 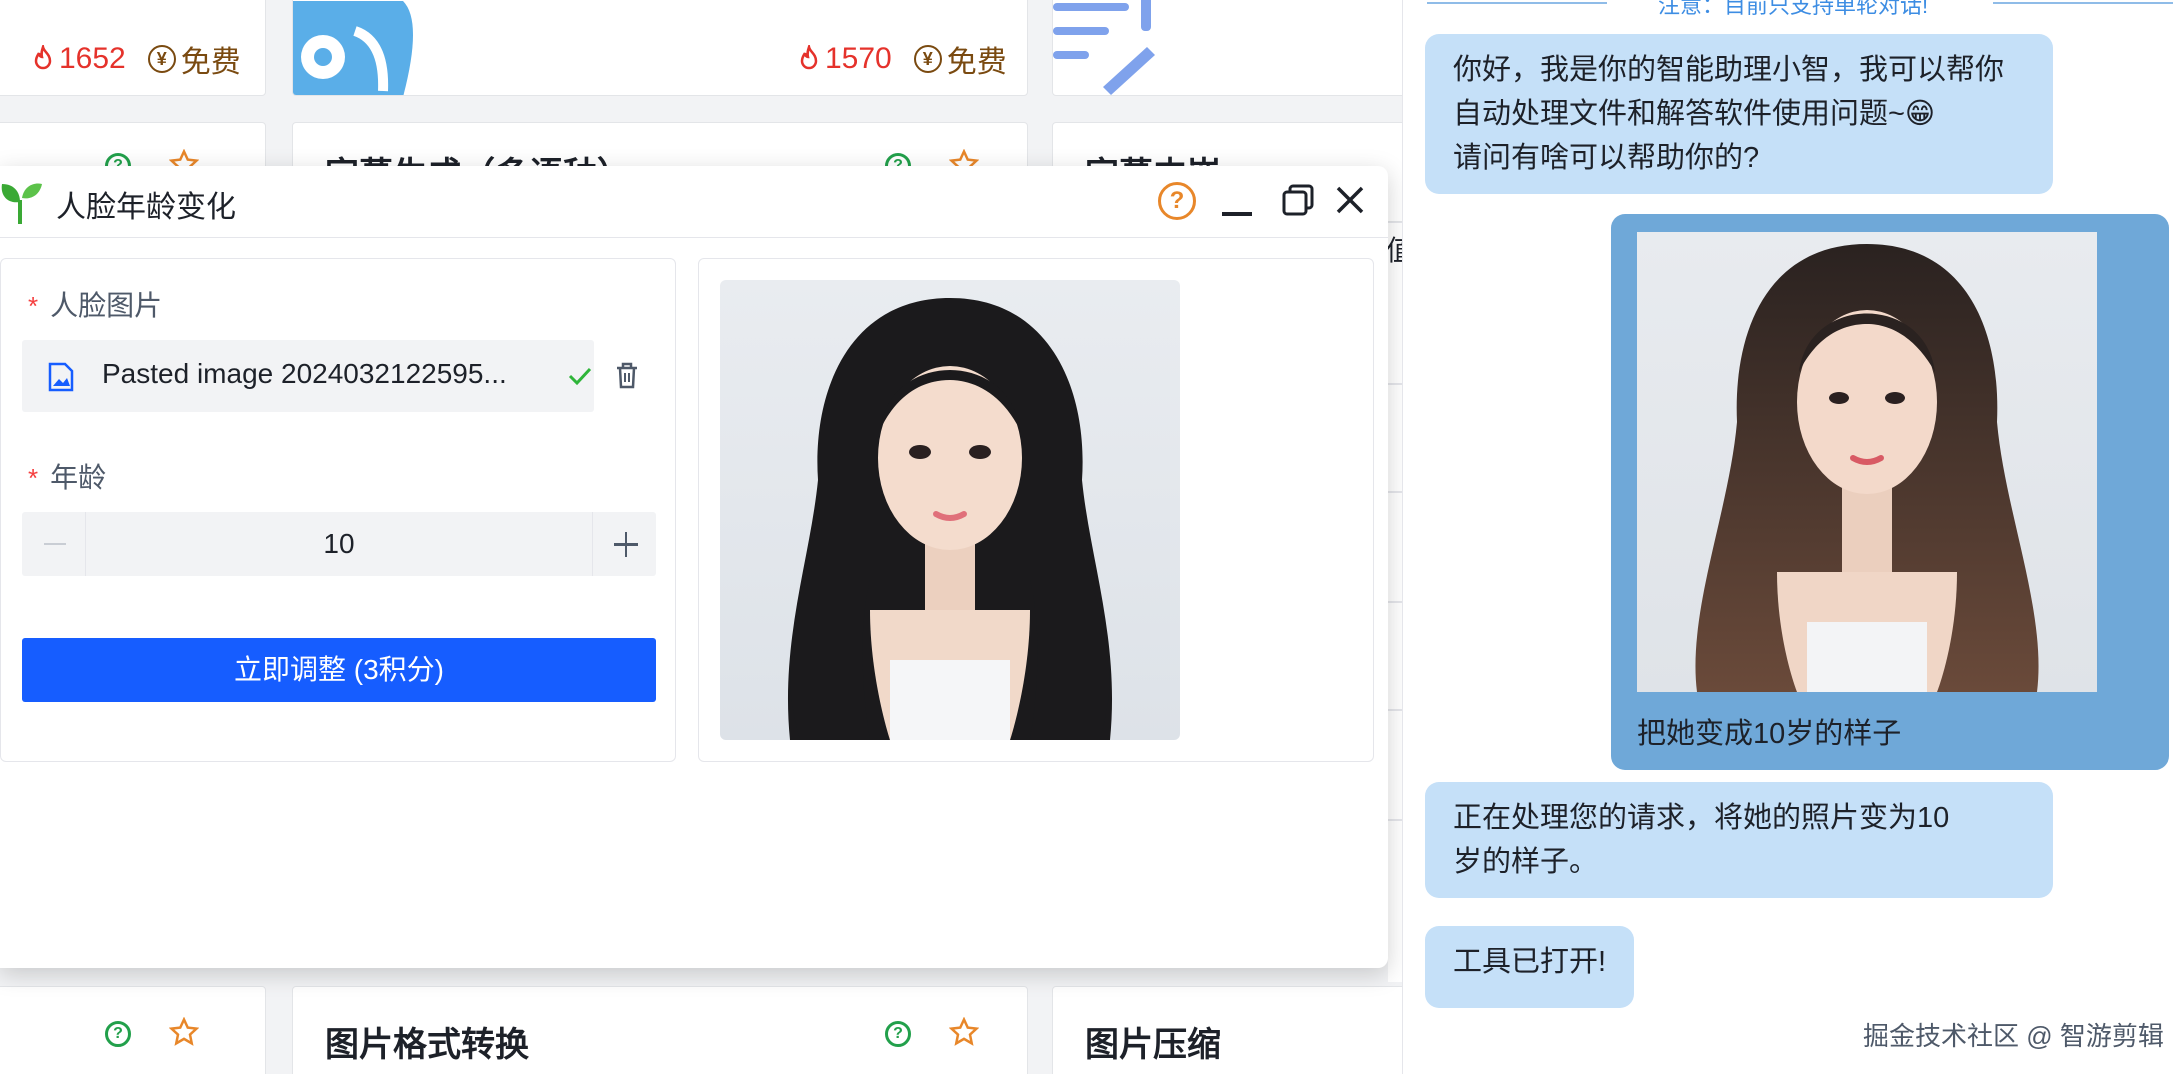 What do you see at coordinates (950, 510) in the screenshot?
I see `preview-portrait-image` at bounding box center [950, 510].